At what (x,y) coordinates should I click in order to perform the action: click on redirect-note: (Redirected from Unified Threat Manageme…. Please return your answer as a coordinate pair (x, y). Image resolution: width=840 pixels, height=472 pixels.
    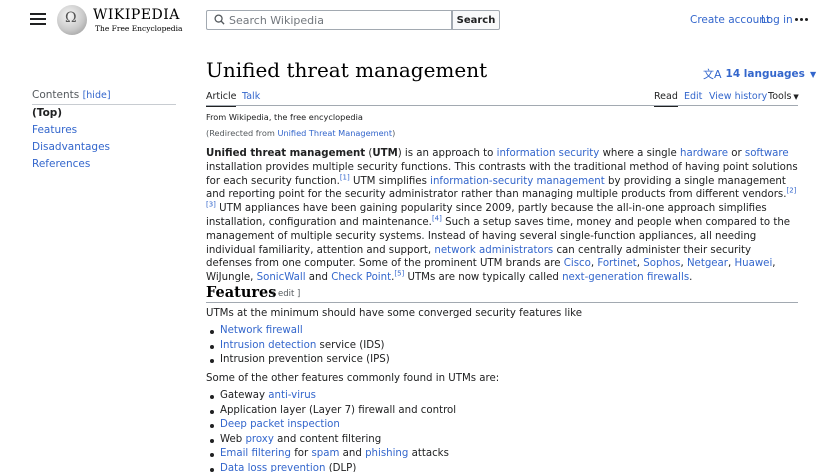
    Looking at the image, I should click on (300, 133).